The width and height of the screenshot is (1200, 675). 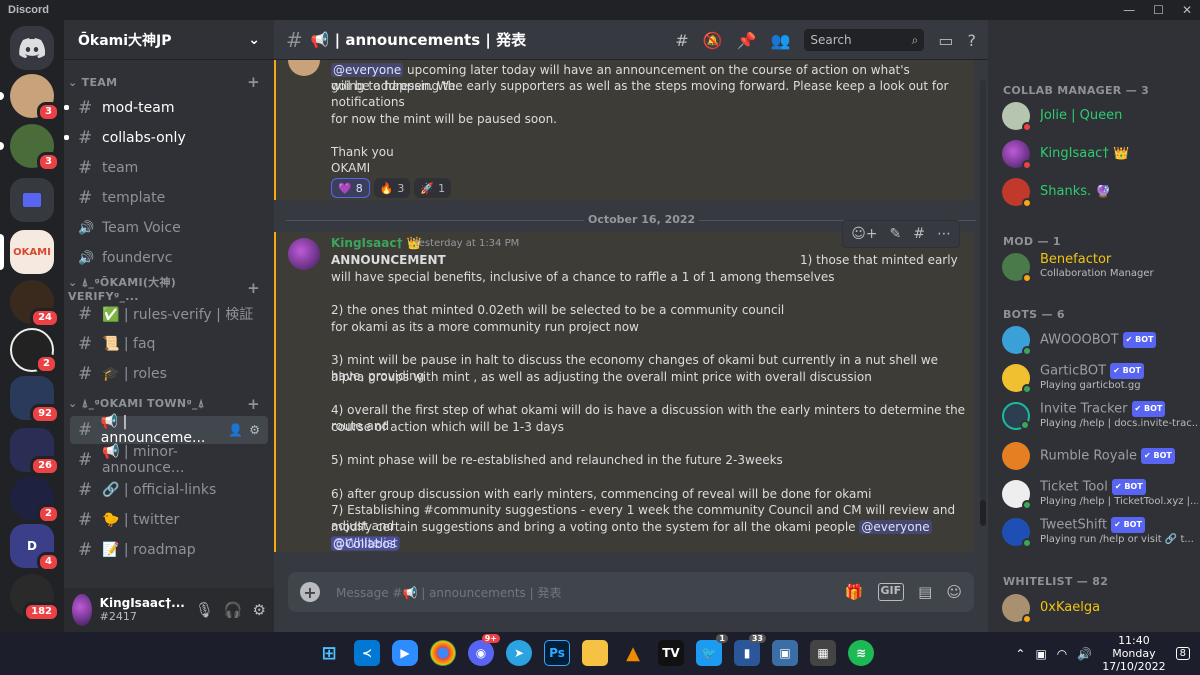 I want to click on gift-icon: 🎁, so click(x=854, y=592).